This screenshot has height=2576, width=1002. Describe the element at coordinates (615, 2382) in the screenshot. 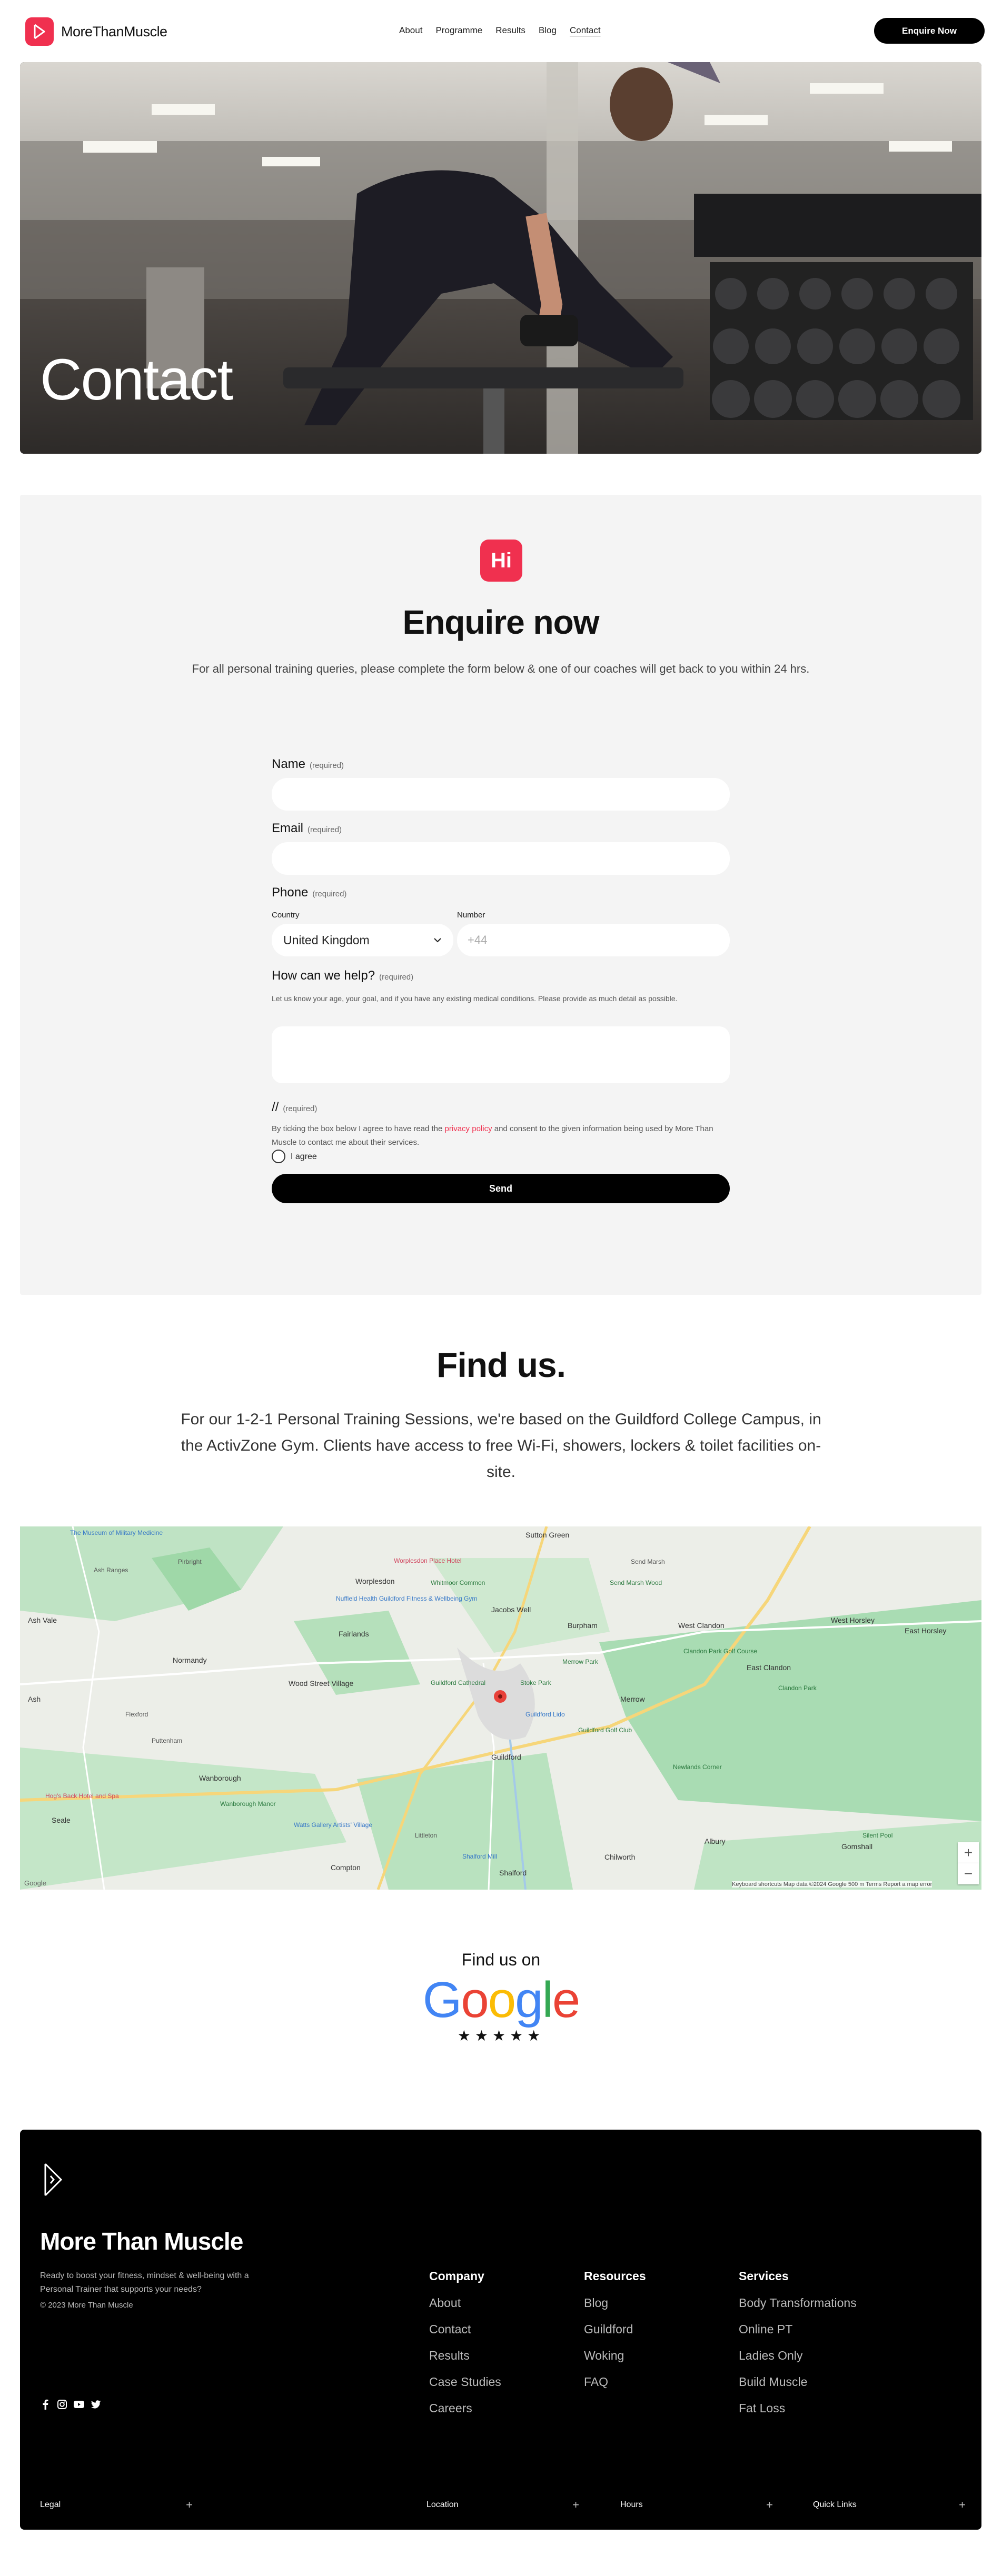

I see `footer-link-faq: FAQ` at that location.